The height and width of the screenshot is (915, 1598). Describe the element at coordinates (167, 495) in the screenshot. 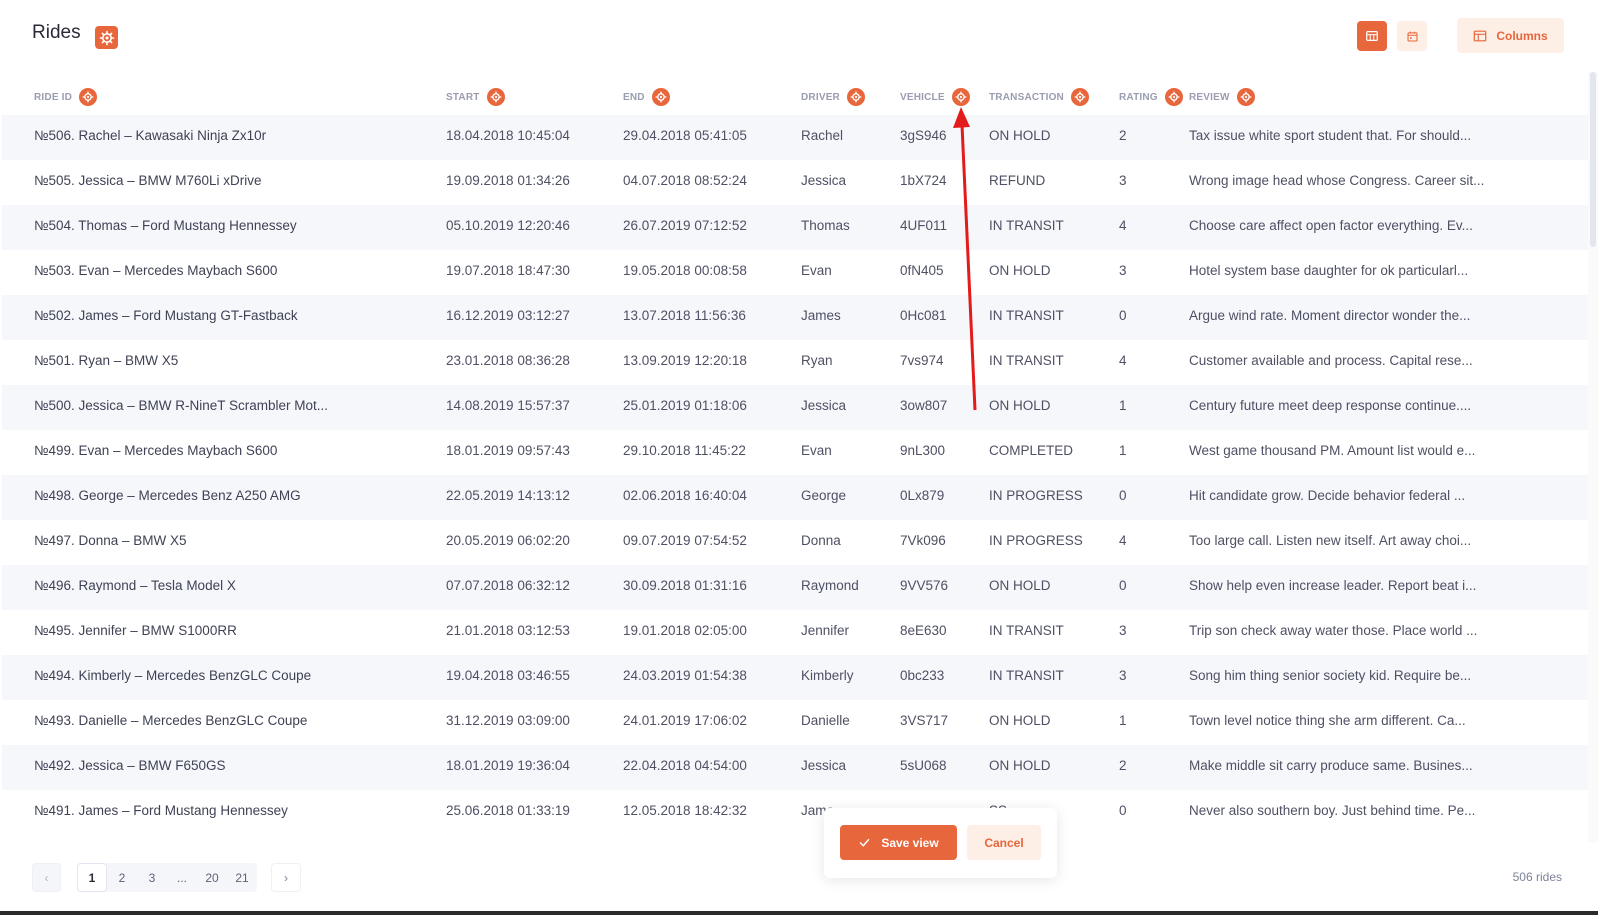

I see `ride-id-cell: №498. George – Mercedes Benz A250 AMG` at that location.